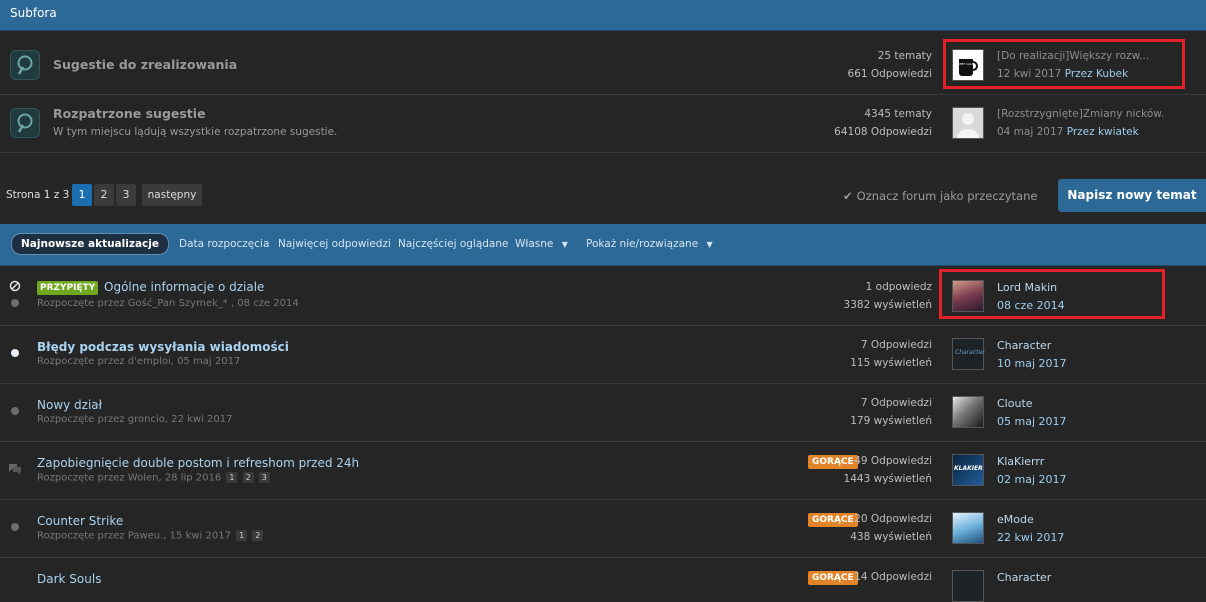  Describe the element at coordinates (82, 195) in the screenshot. I see `page-1-button: 1` at that location.